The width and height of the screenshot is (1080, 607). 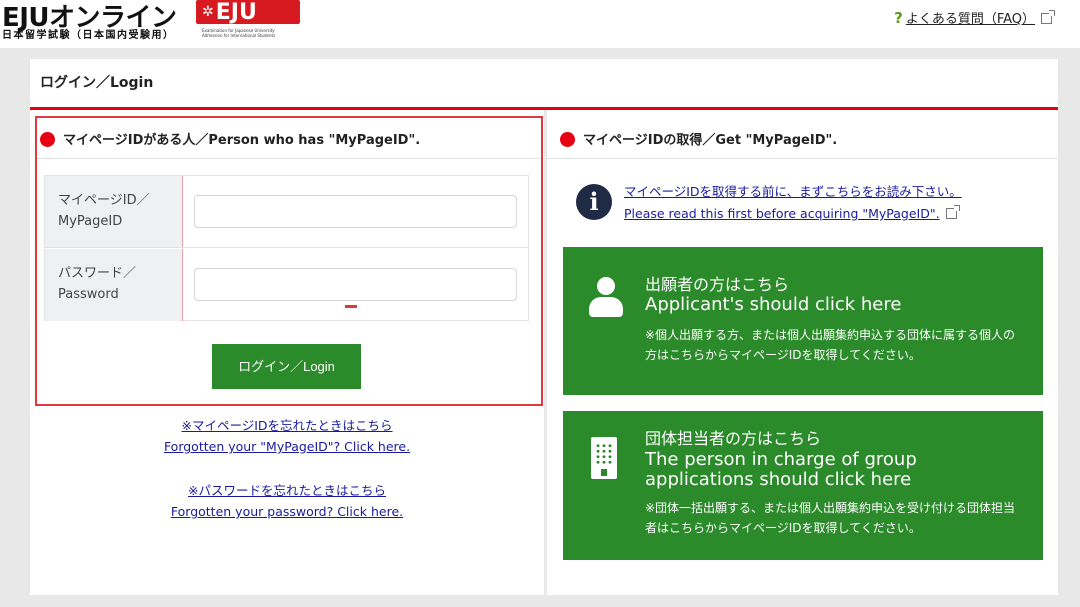 I want to click on page-title: ログイン／Login, so click(x=97, y=83).